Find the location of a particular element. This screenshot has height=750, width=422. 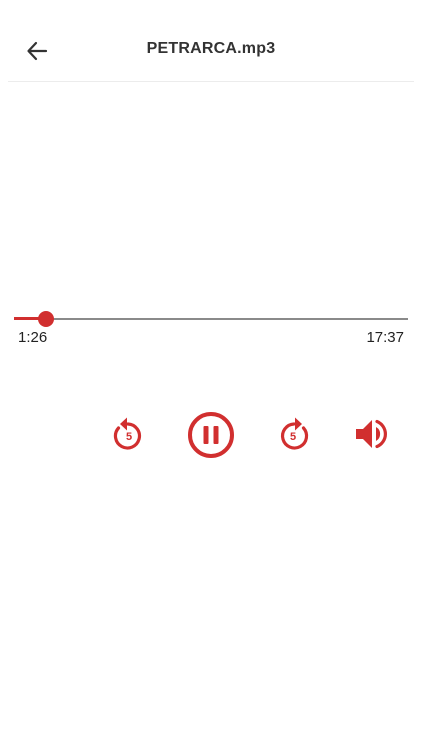

header-bar: PETRARCA.mp3 is located at coordinates (211, 41).